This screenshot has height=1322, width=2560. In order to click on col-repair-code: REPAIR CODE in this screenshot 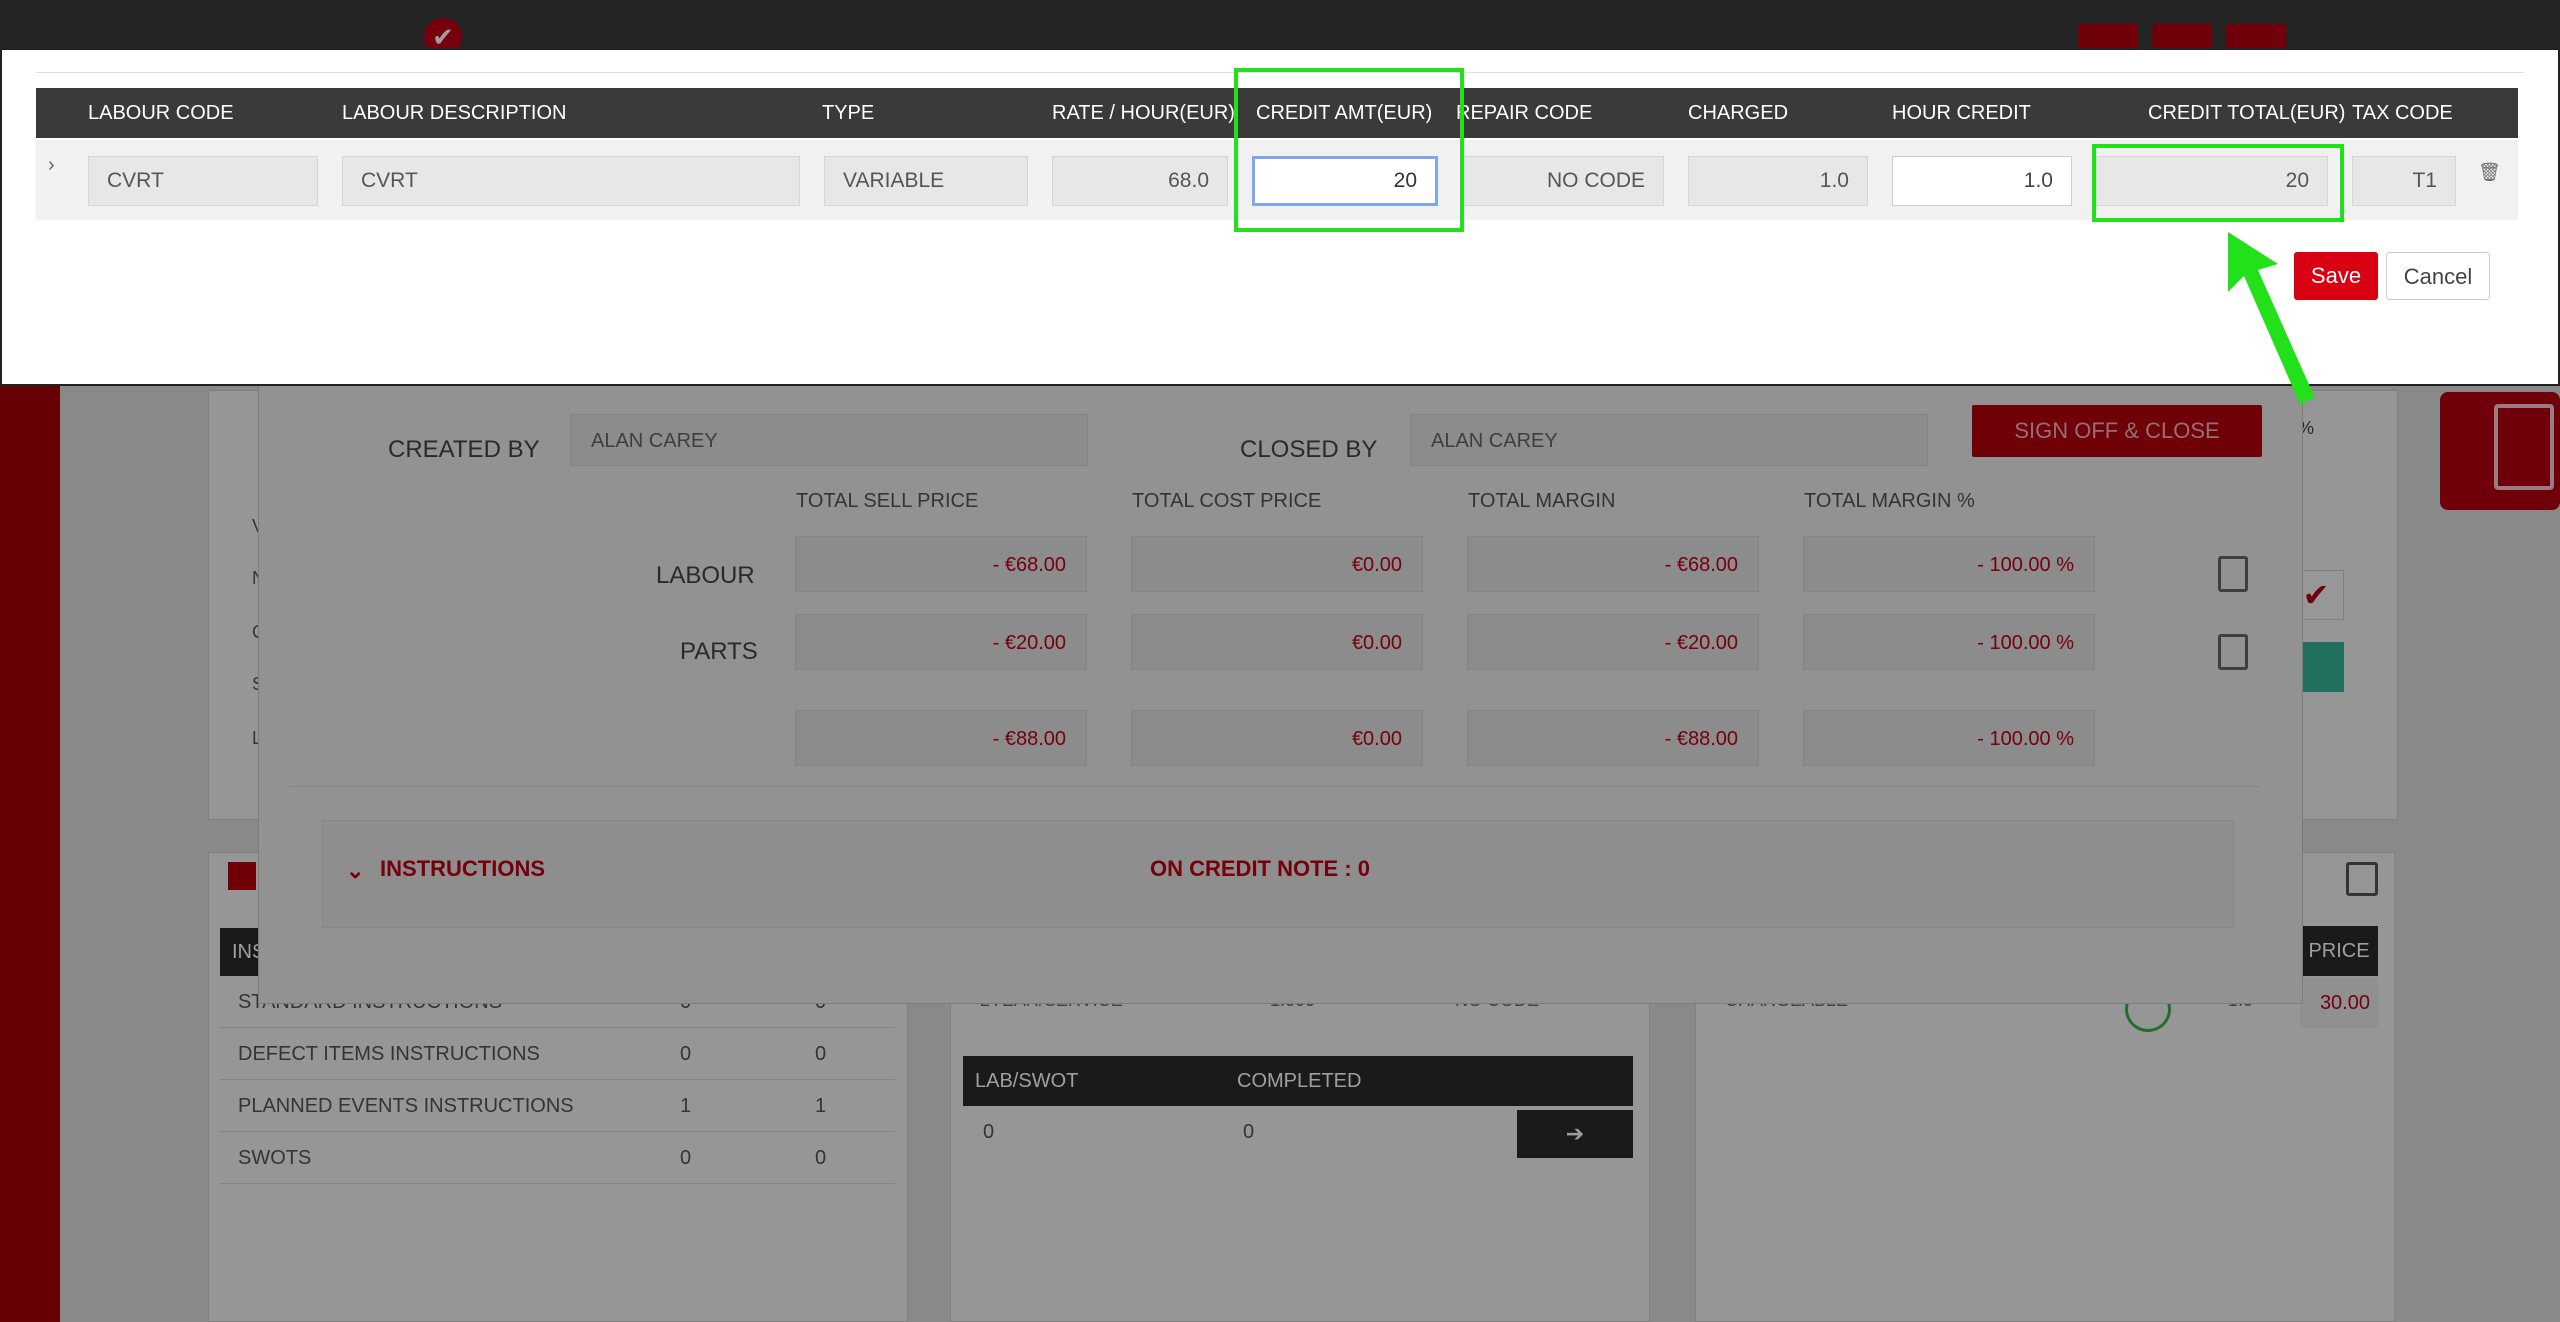, I will do `click(1524, 113)`.